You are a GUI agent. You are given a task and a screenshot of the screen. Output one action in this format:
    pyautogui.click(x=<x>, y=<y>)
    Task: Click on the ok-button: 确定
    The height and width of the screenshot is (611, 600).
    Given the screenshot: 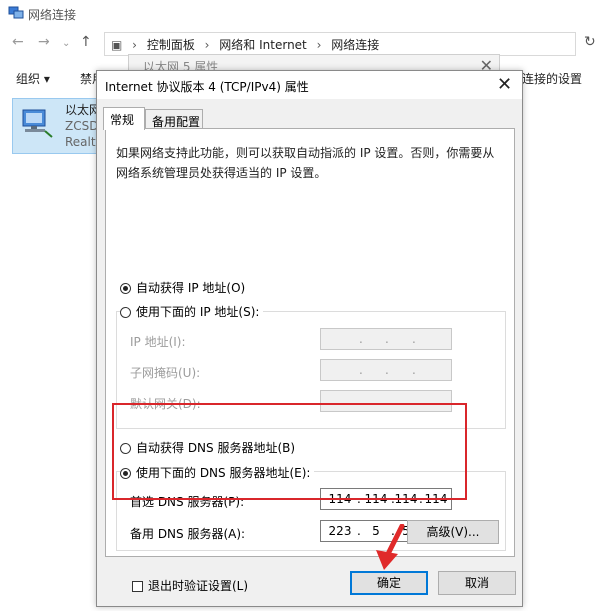 What is the action you would take?
    pyautogui.click(x=389, y=583)
    